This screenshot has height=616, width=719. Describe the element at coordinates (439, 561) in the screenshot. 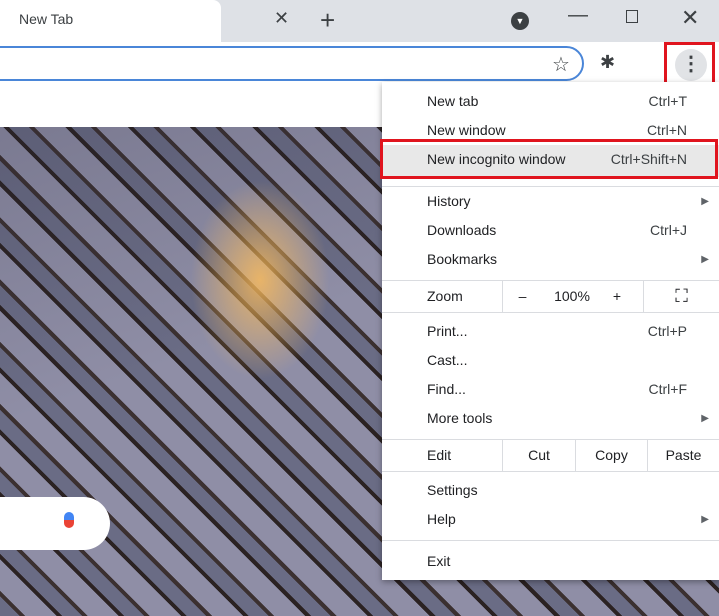

I see `label: Exit` at that location.